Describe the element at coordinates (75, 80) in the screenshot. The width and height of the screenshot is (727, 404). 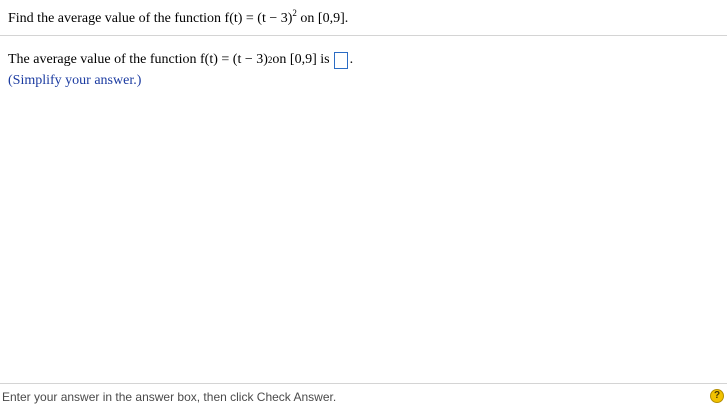
I see `simplify-hint: (Simplify your answer.)` at that location.